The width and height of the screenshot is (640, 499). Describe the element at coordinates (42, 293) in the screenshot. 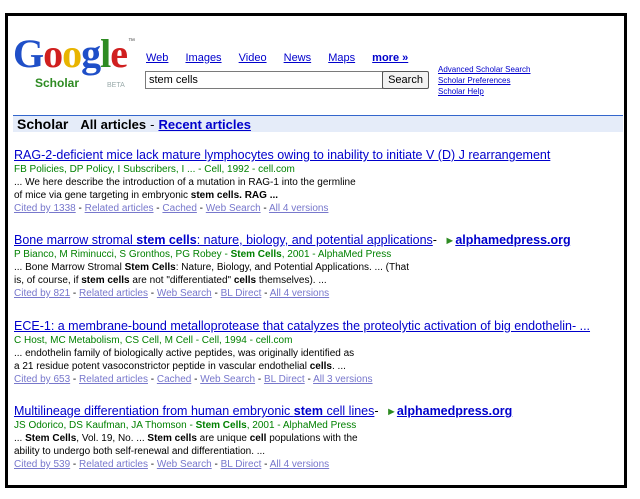

I see `cited-by-link: Cited by 821` at that location.